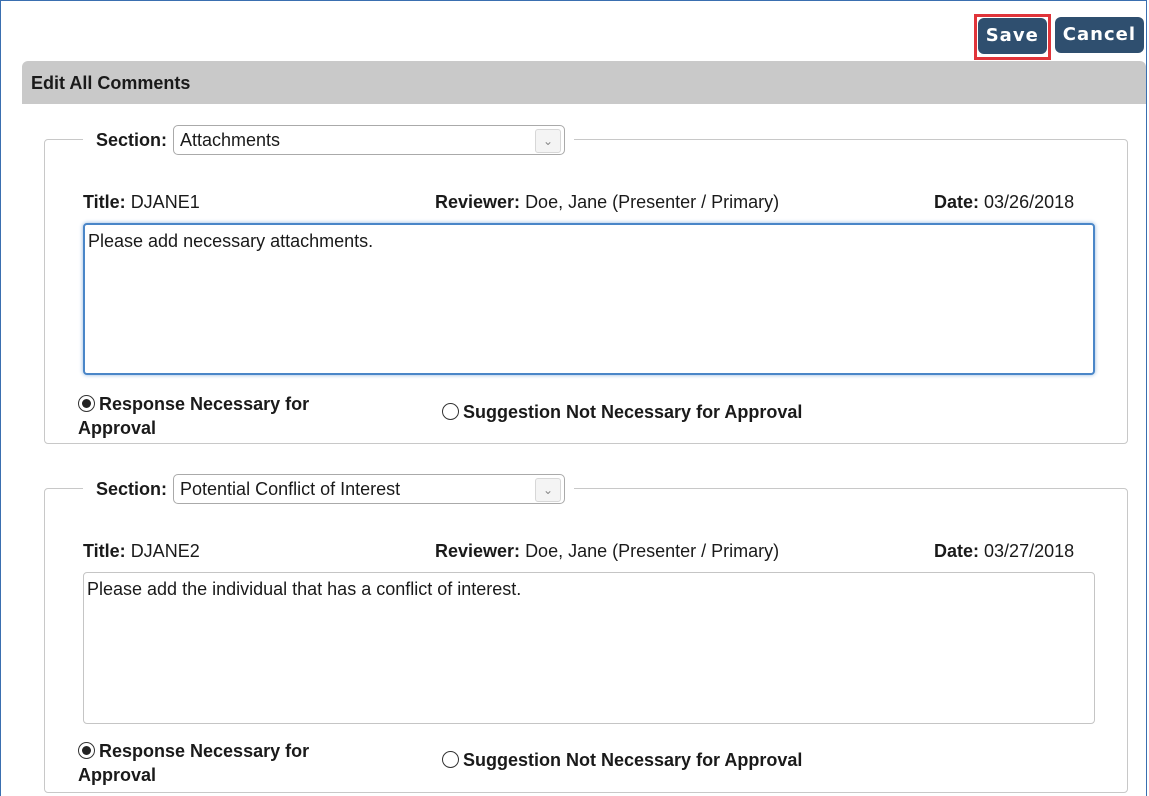 The width and height of the screenshot is (1149, 796). I want to click on save-button-highlight: Save, so click(1012, 37).